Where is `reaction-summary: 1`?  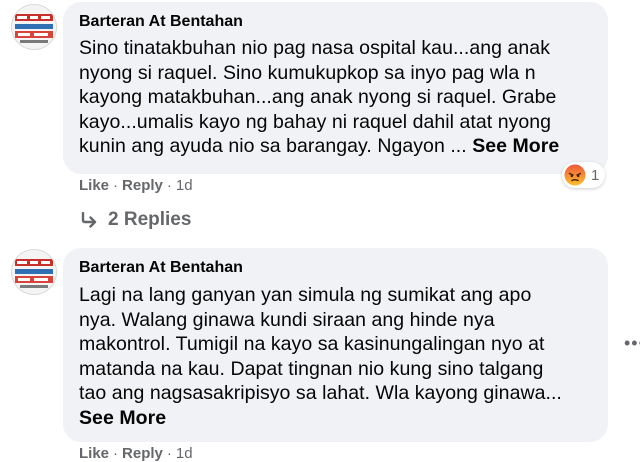
reaction-summary: 1 is located at coordinates (584, 175).